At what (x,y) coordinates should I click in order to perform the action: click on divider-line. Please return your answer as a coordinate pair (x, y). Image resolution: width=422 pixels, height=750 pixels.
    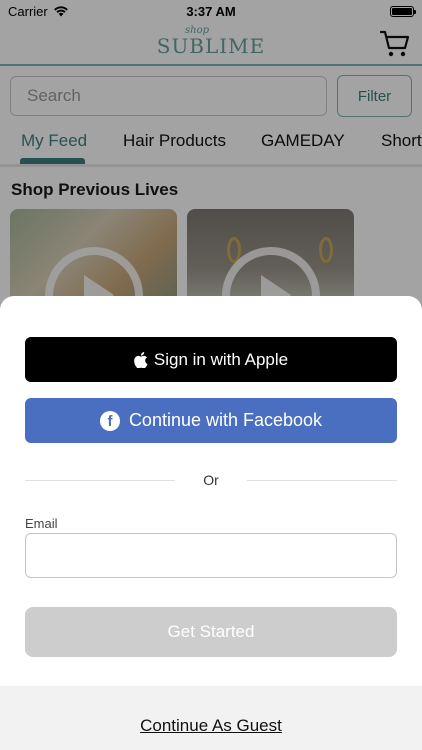
    Looking at the image, I should click on (322, 480).